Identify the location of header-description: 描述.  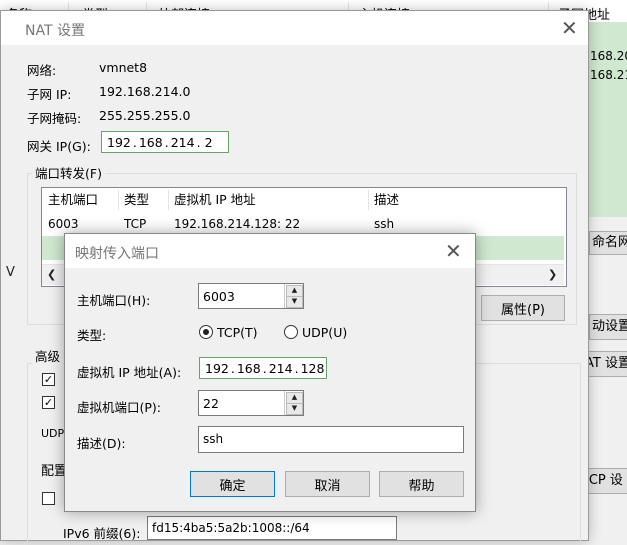
(418, 200).